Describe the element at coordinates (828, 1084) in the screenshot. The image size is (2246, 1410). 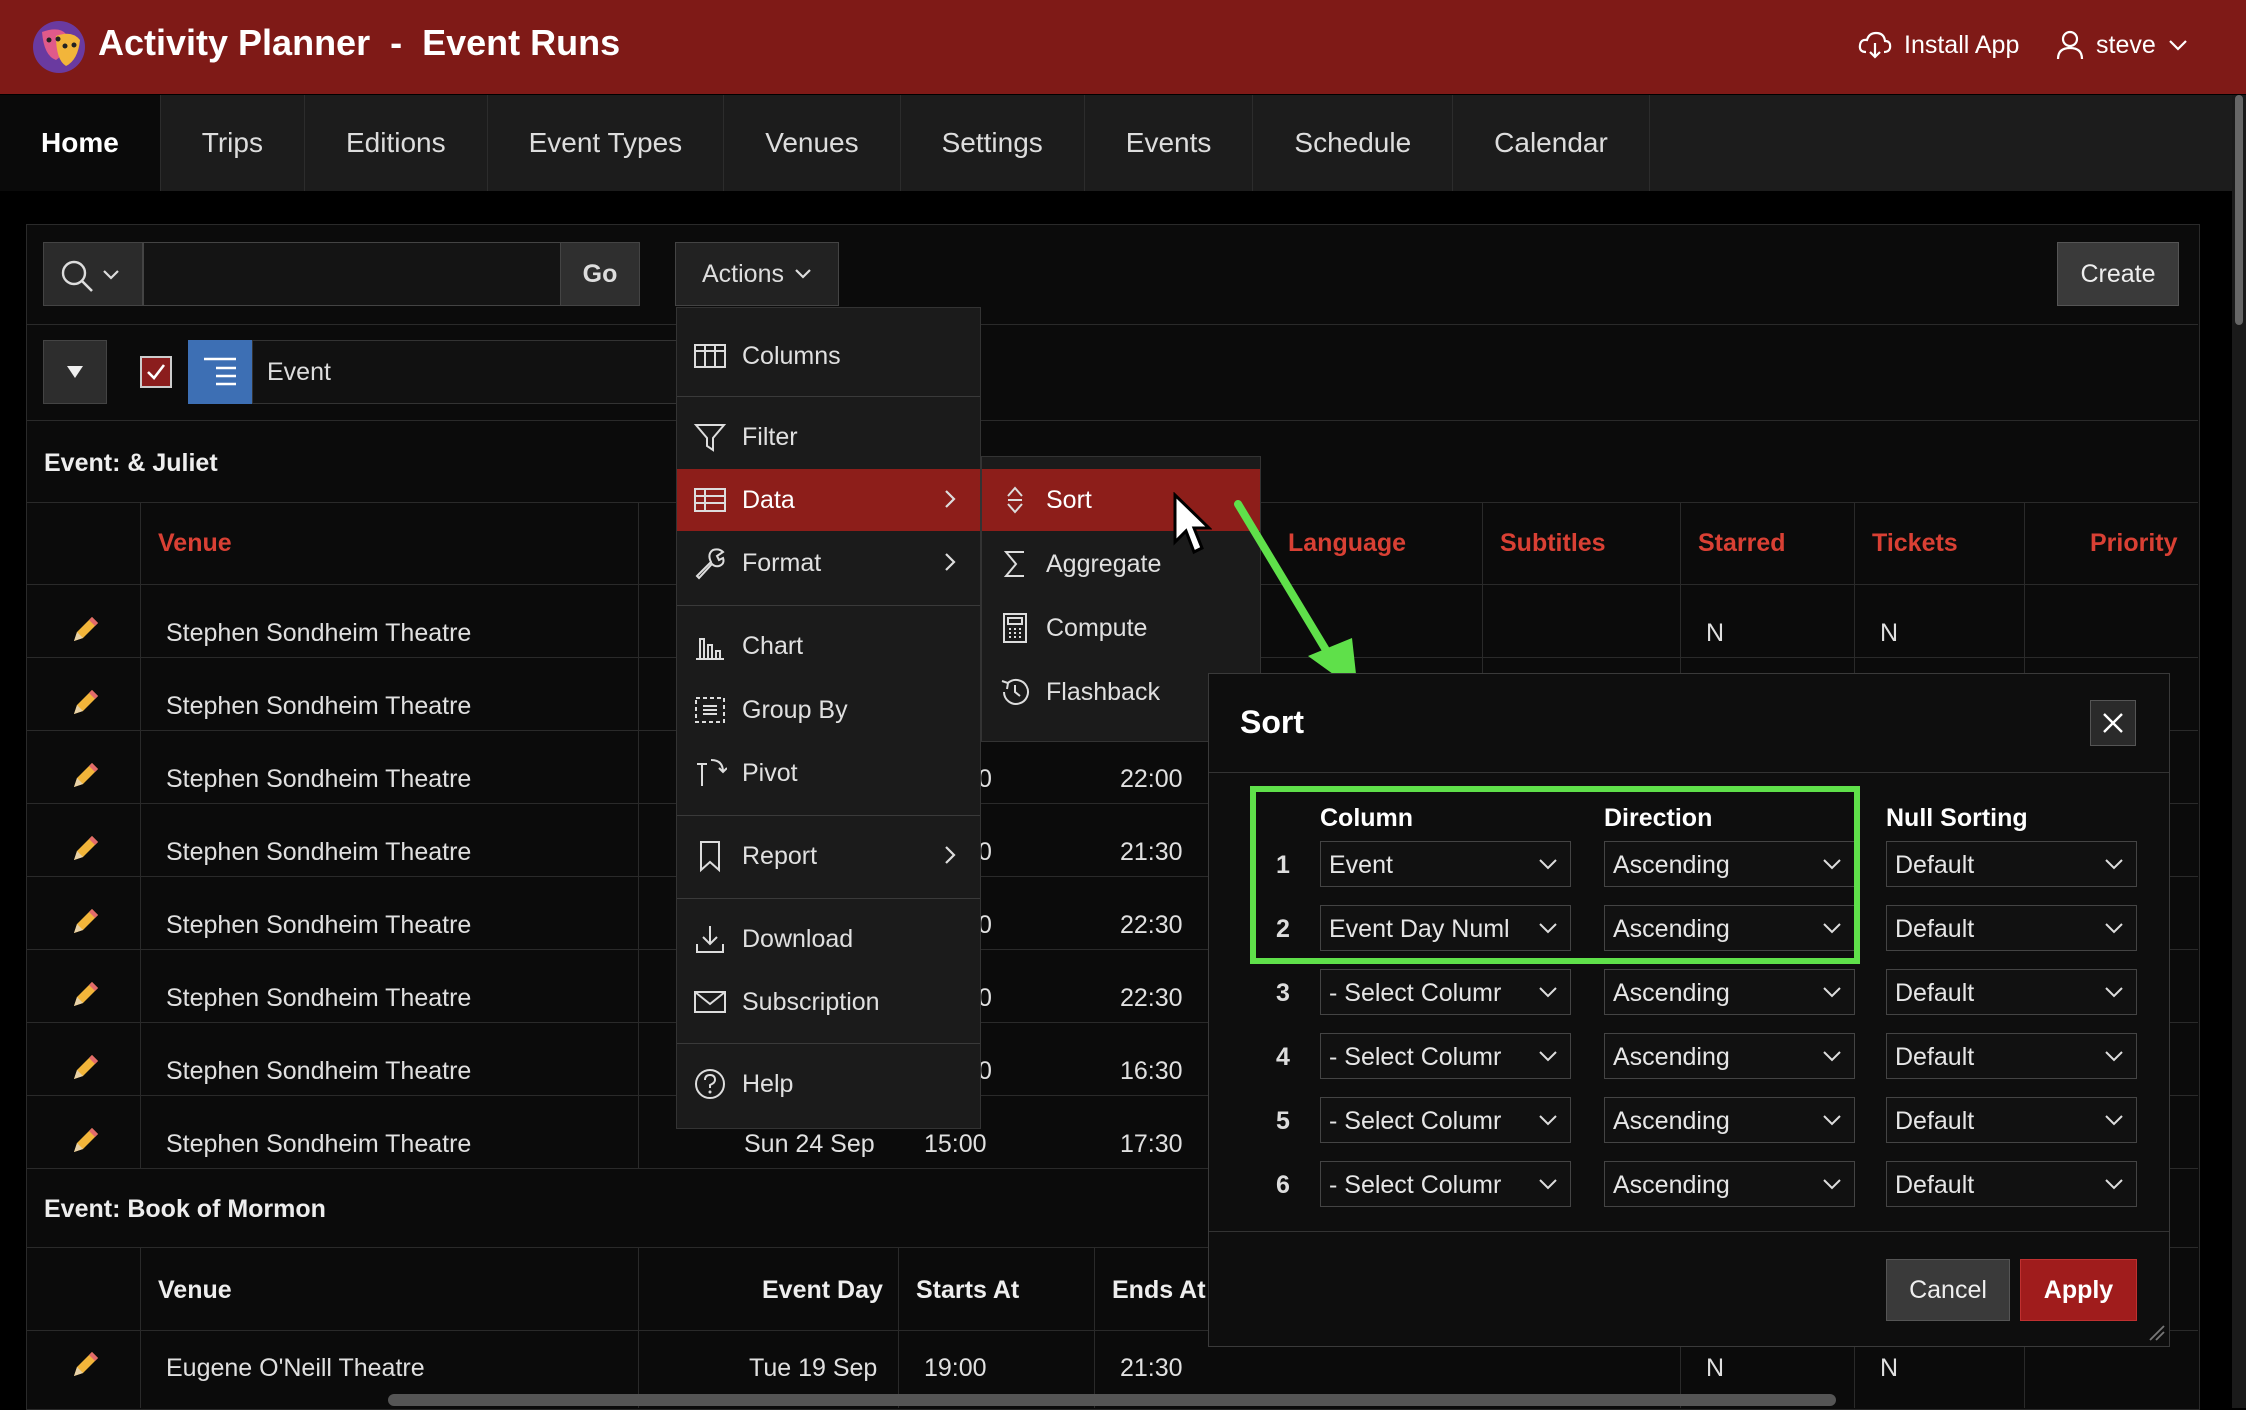
I see `menu-item-help: Help` at that location.